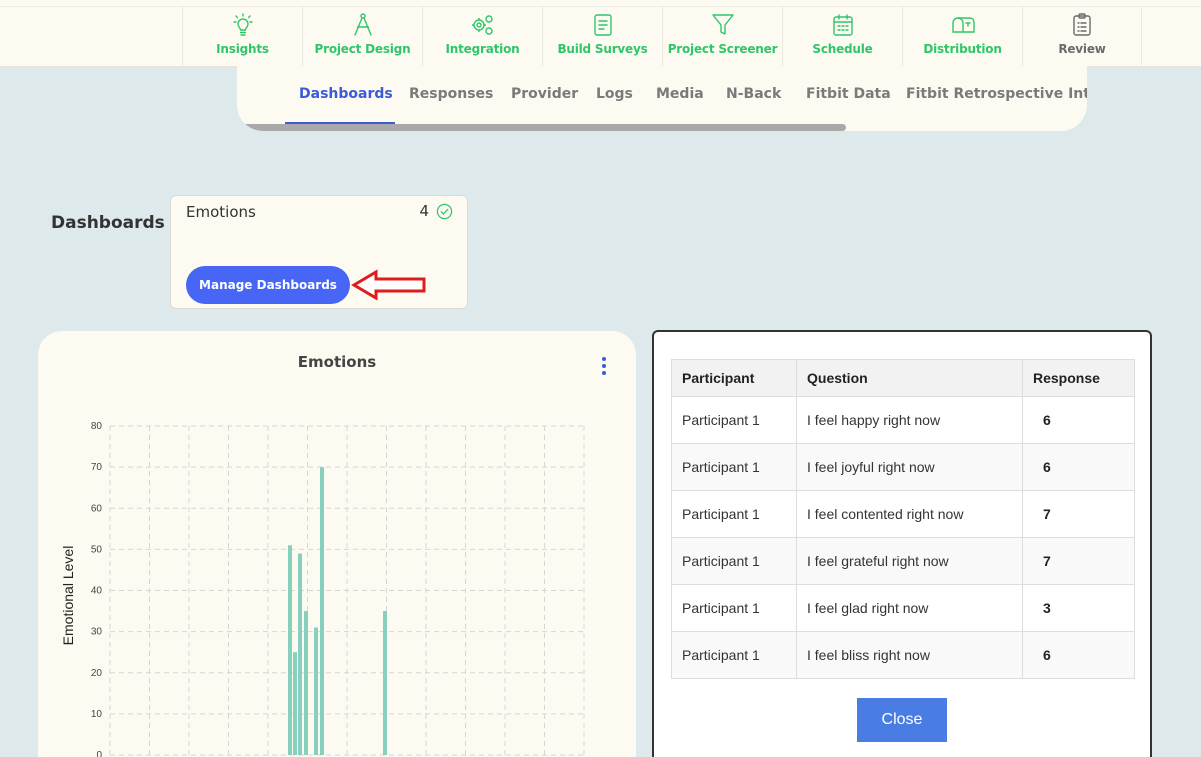 The width and height of the screenshot is (1201, 757). What do you see at coordinates (108, 223) in the screenshot?
I see `dashboards-heading: Dashboards` at bounding box center [108, 223].